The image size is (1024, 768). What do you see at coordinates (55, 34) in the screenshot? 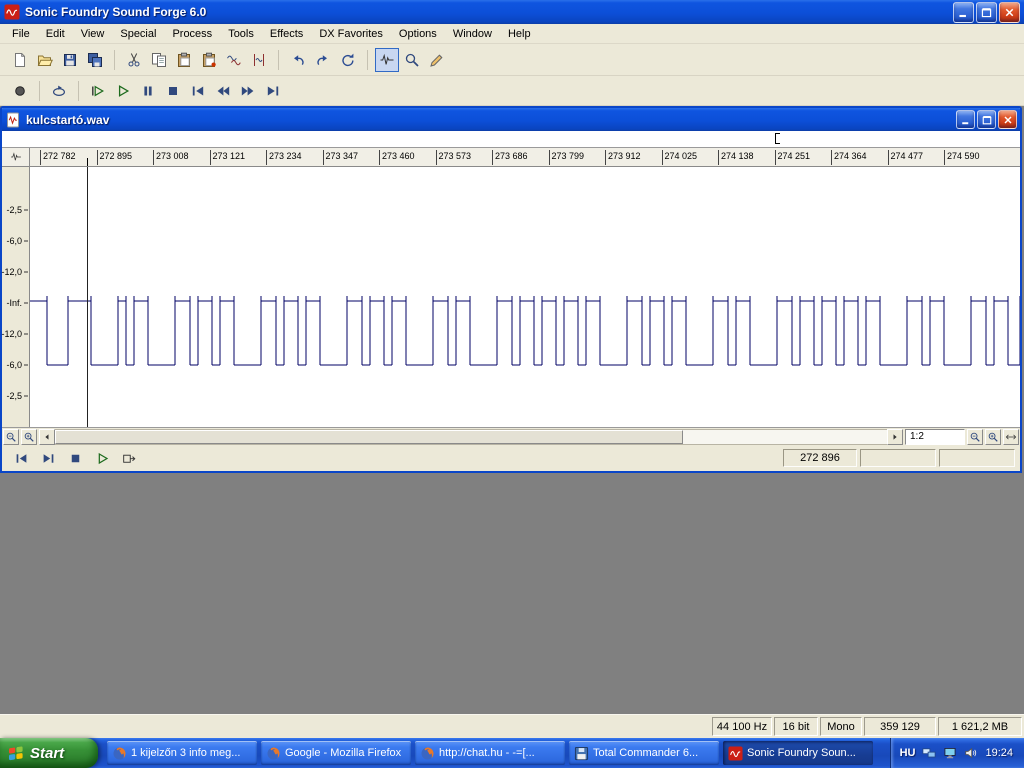
I see `menu-item-edit: Edit` at bounding box center [55, 34].